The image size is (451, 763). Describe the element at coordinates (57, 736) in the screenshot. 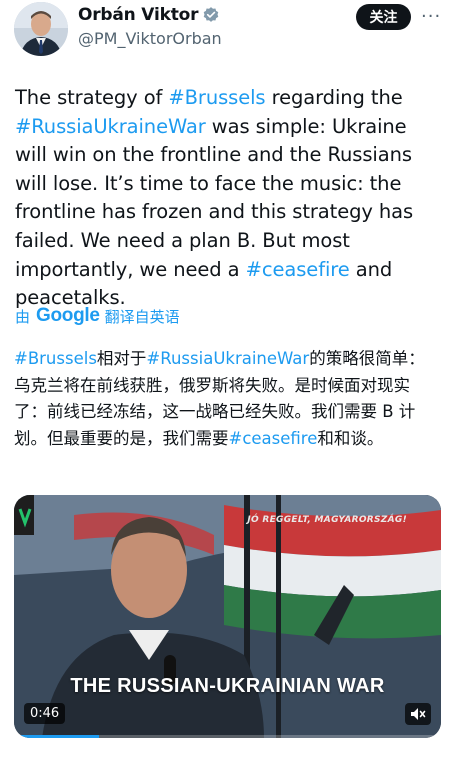

I see `video-progress-fill` at that location.